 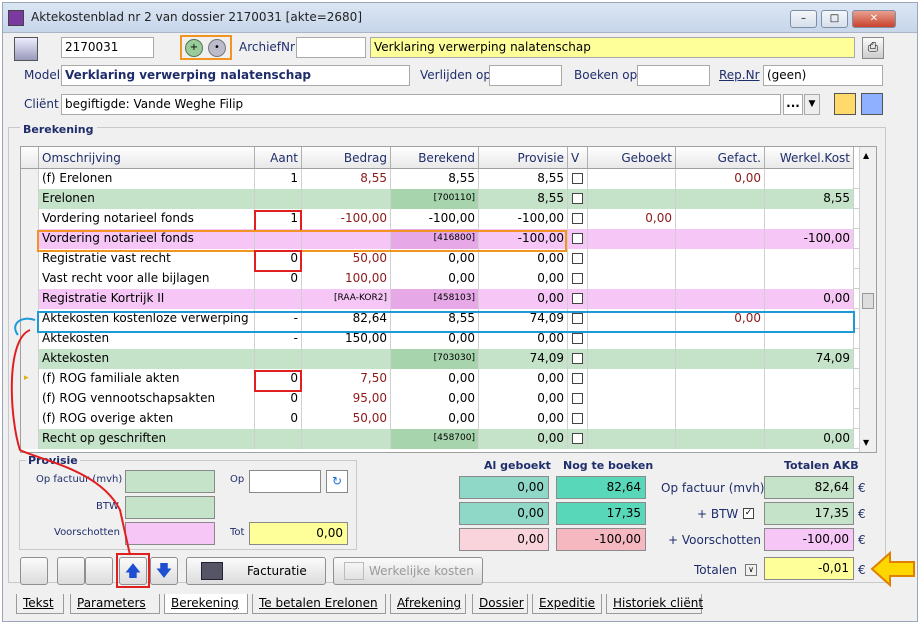 What do you see at coordinates (40, 604) in the screenshot?
I see `tab-tekst: Tekst` at bounding box center [40, 604].